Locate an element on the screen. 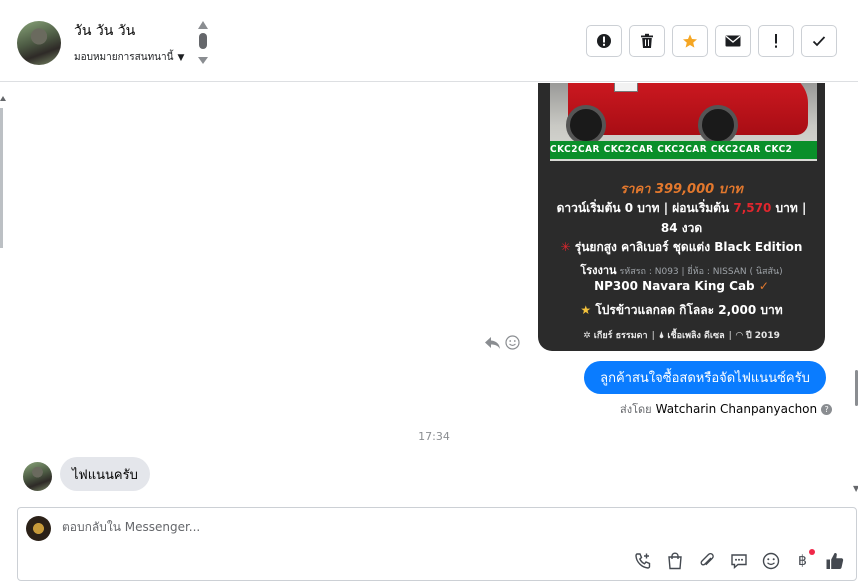  exclamation-icon is located at coordinates (776, 41).